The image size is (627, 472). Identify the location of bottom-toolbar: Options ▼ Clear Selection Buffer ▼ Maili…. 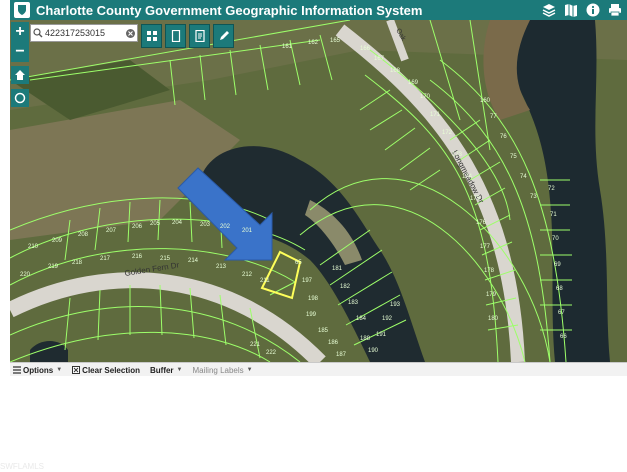
(318, 369).